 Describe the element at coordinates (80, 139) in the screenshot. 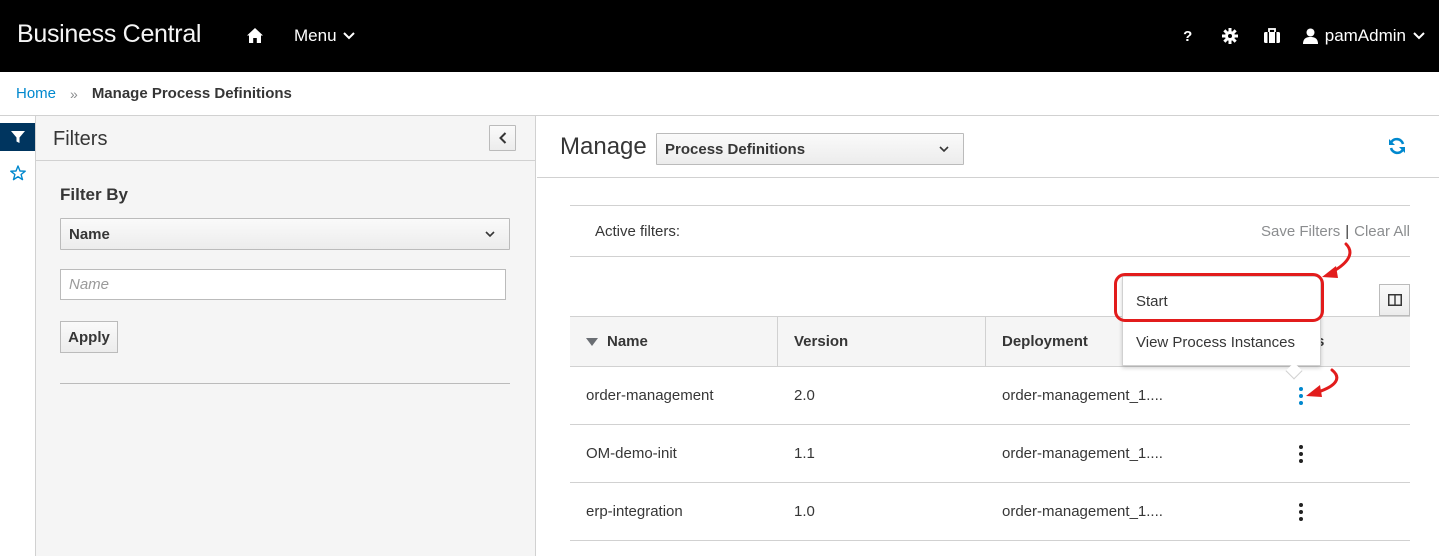

I see `filters-title: Filters` at that location.